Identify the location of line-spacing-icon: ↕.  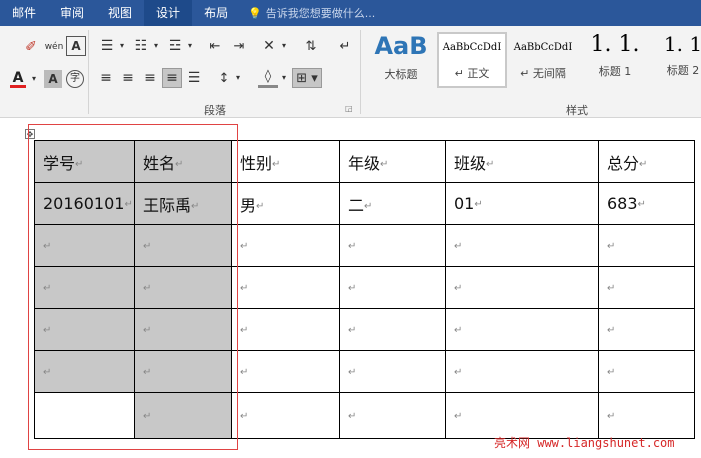
(224, 78).